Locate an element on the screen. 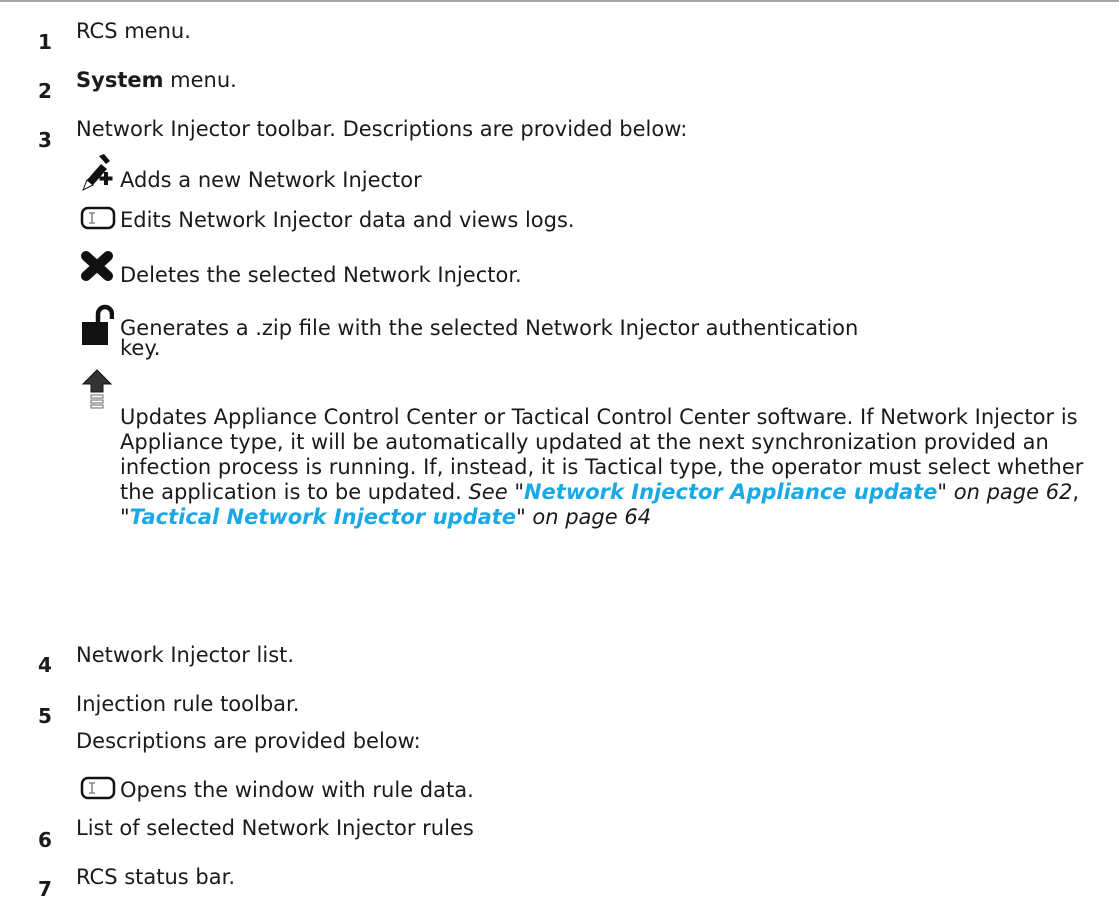 This screenshot has width=1119, height=915. item-text-1: RCS menu. is located at coordinates (133, 31).